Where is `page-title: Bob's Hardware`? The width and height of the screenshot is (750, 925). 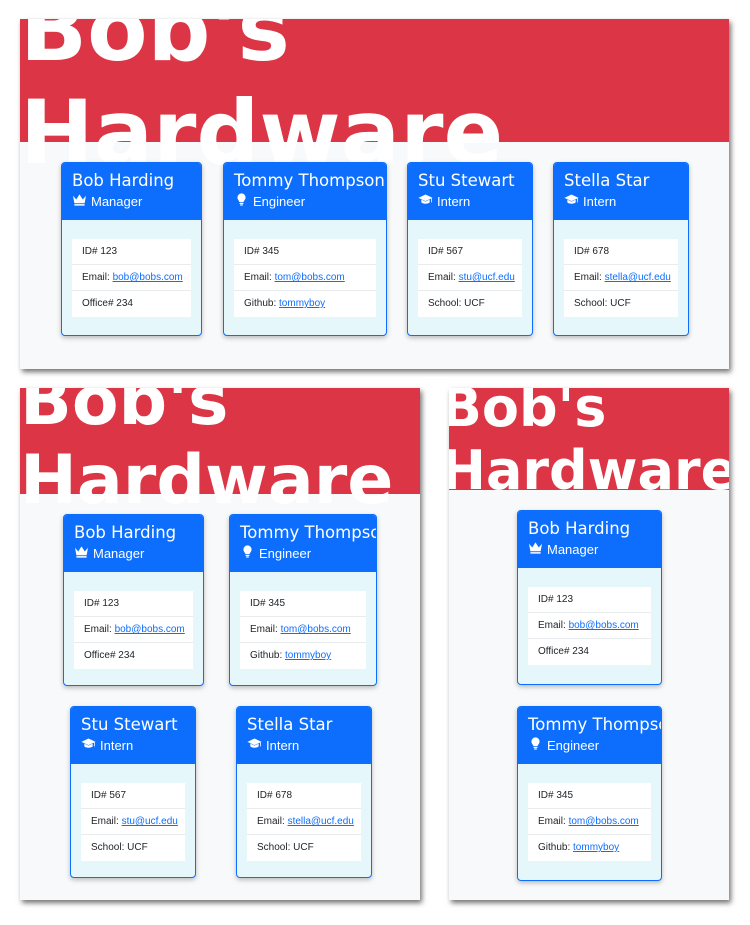
page-title: Bob's Hardware is located at coordinates (589, 445).